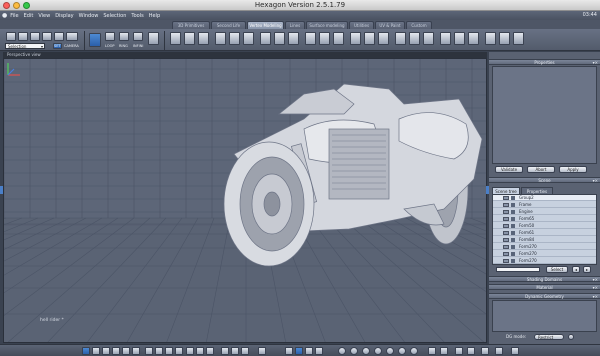  What do you see at coordinates (137, 16) in the screenshot?
I see `menu-tools: Tools` at bounding box center [137, 16].